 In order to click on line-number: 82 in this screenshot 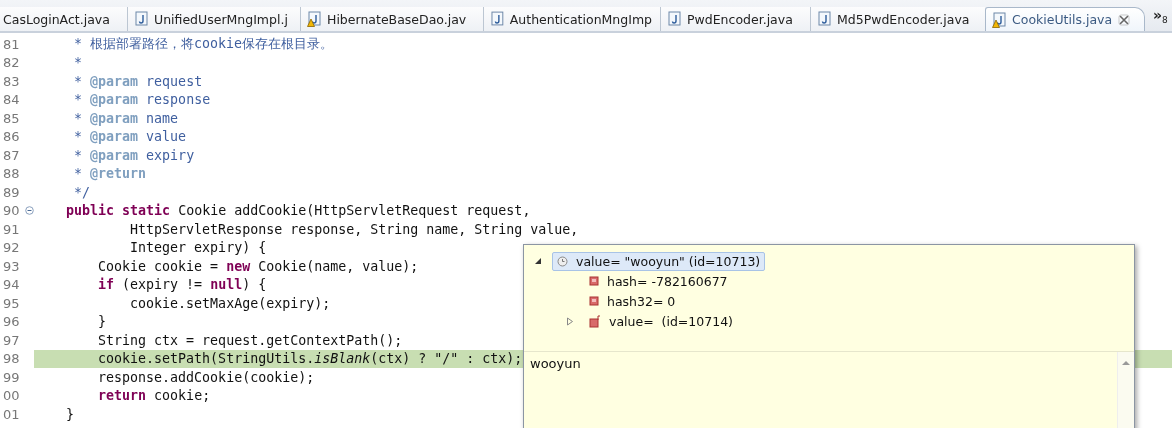, I will do `click(11, 63)`.